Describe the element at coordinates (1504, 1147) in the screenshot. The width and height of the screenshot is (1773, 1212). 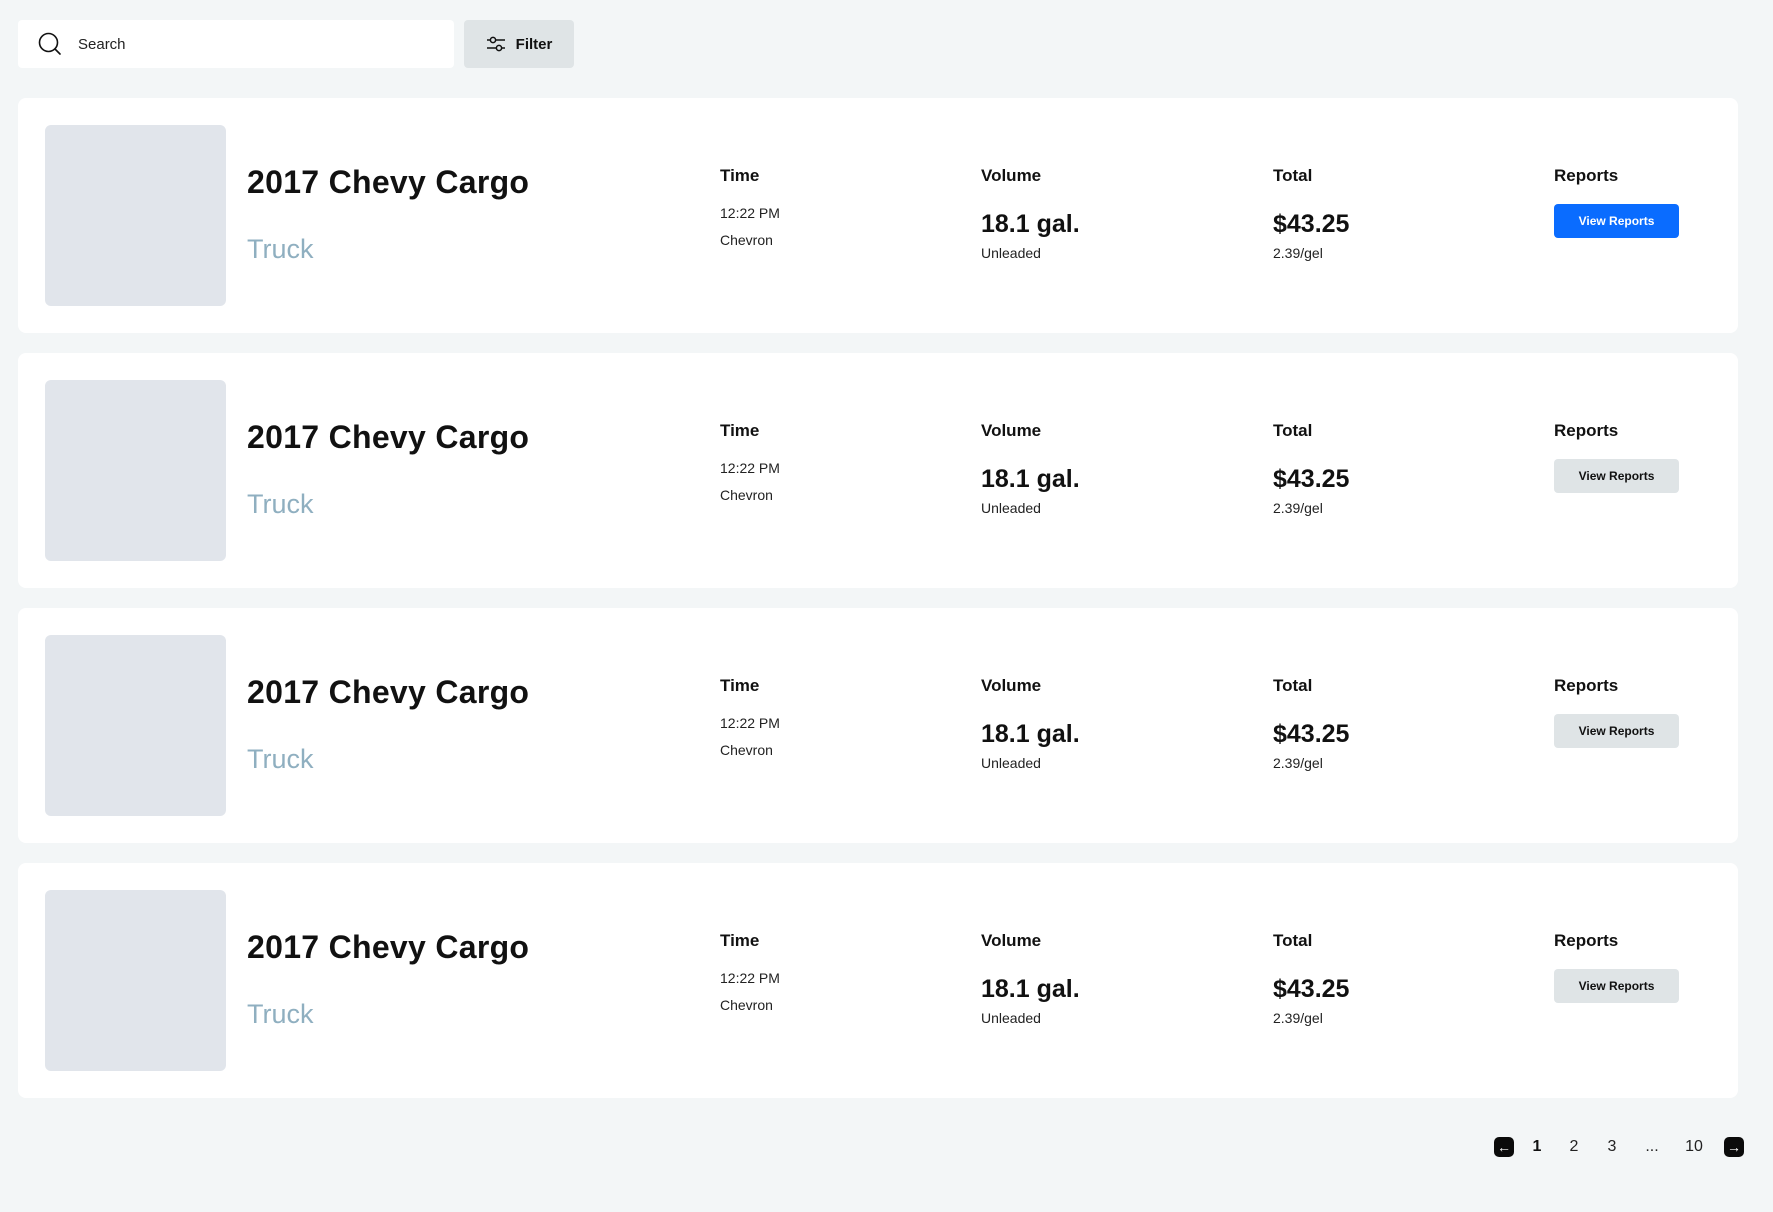
I see `prev-page-arrow-icon: ←` at that location.